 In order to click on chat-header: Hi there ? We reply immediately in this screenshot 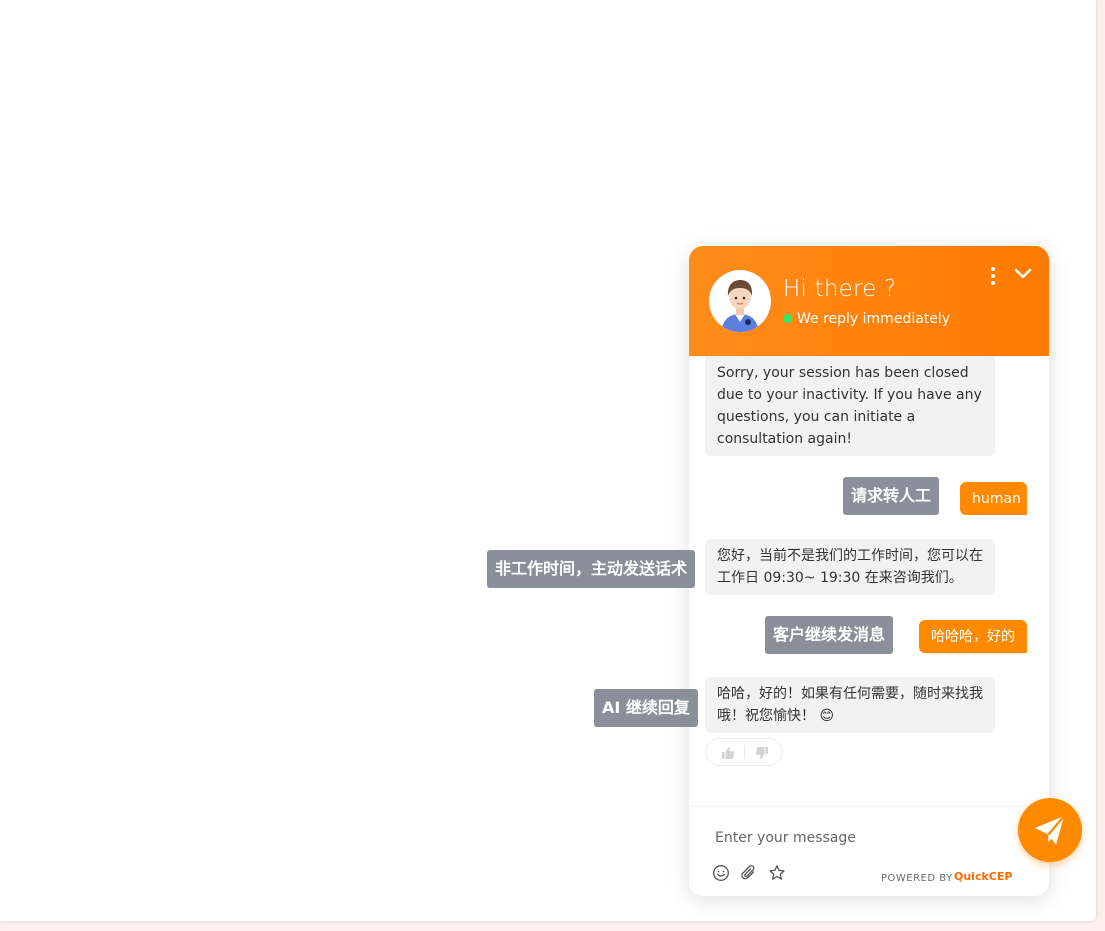, I will do `click(869, 301)`.